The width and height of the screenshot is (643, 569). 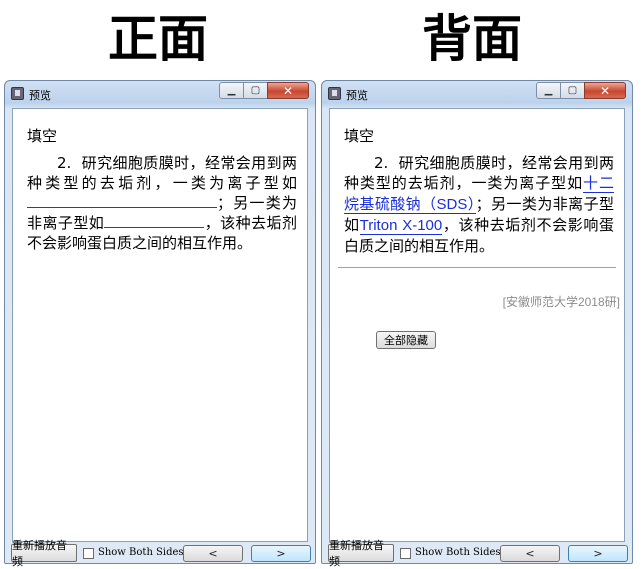 What do you see at coordinates (406, 340) in the screenshot?
I see `hide-all-button: 全部隐藏` at bounding box center [406, 340].